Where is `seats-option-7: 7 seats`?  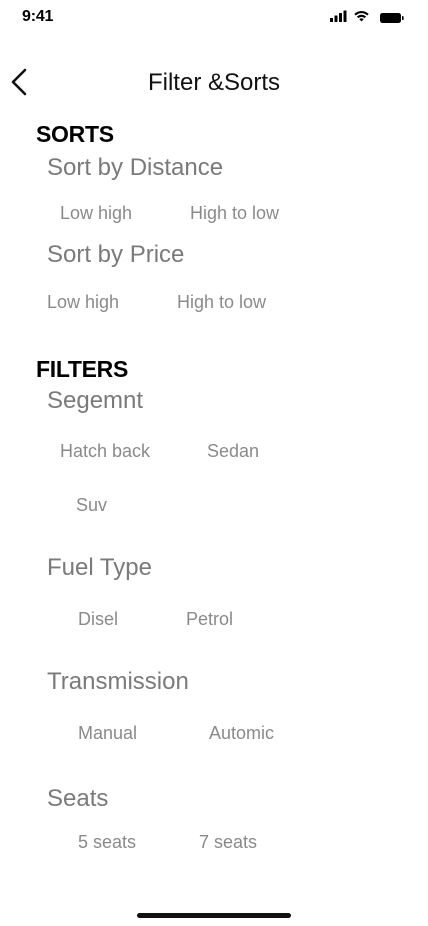
seats-option-7: 7 seats is located at coordinates (228, 842).